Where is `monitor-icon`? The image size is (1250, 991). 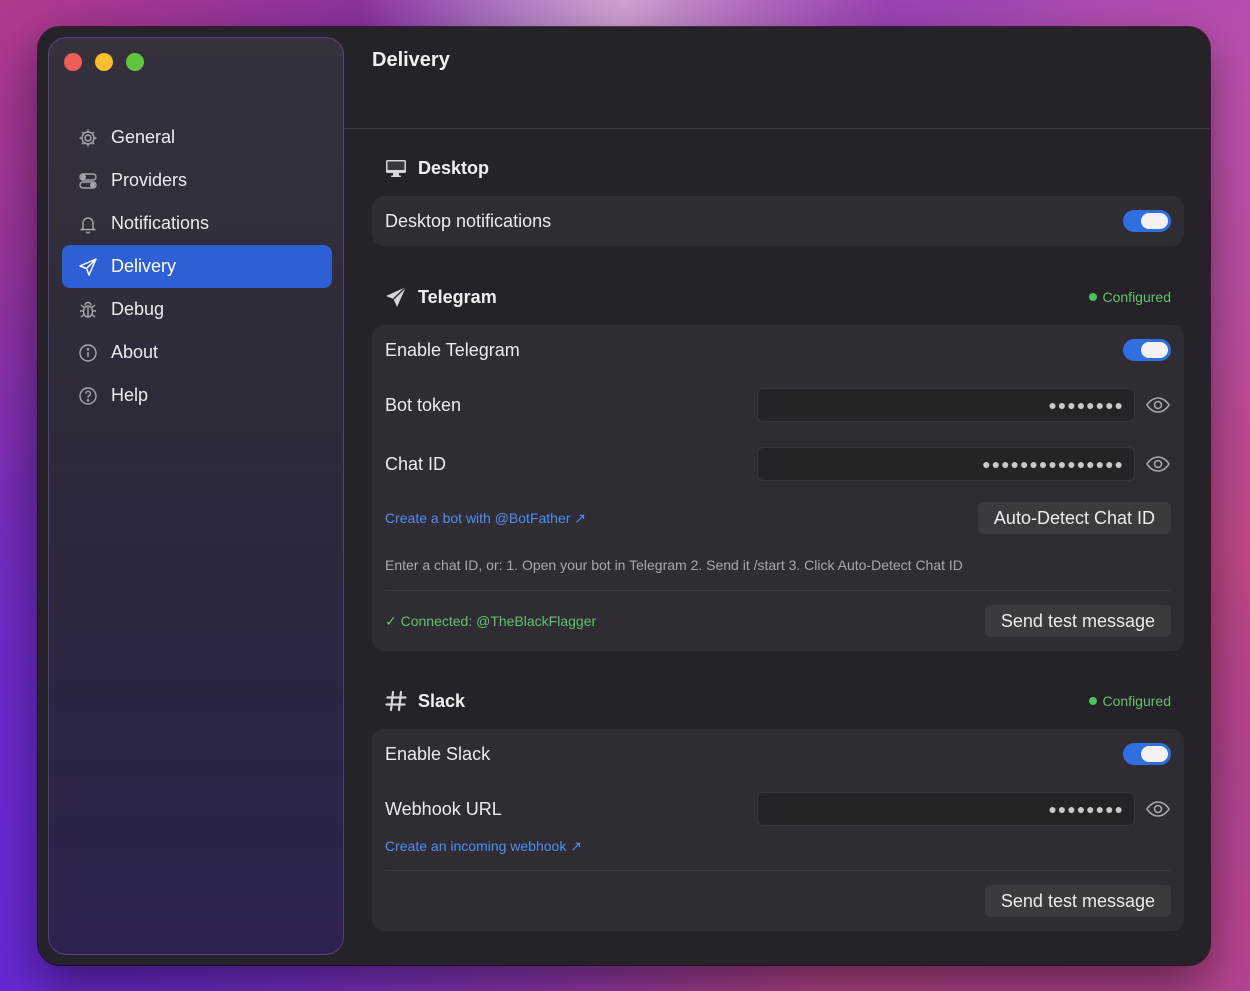
monitor-icon is located at coordinates (396, 168).